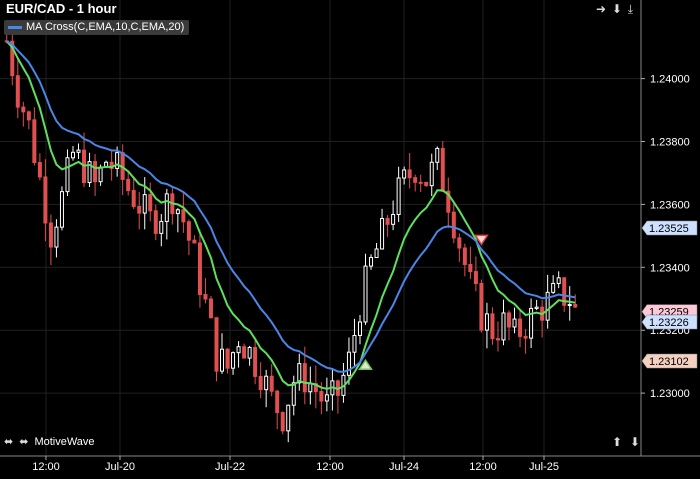 This screenshot has height=479, width=700. I want to click on chart-title: EUR/CAD - 1 hour, so click(61, 8).